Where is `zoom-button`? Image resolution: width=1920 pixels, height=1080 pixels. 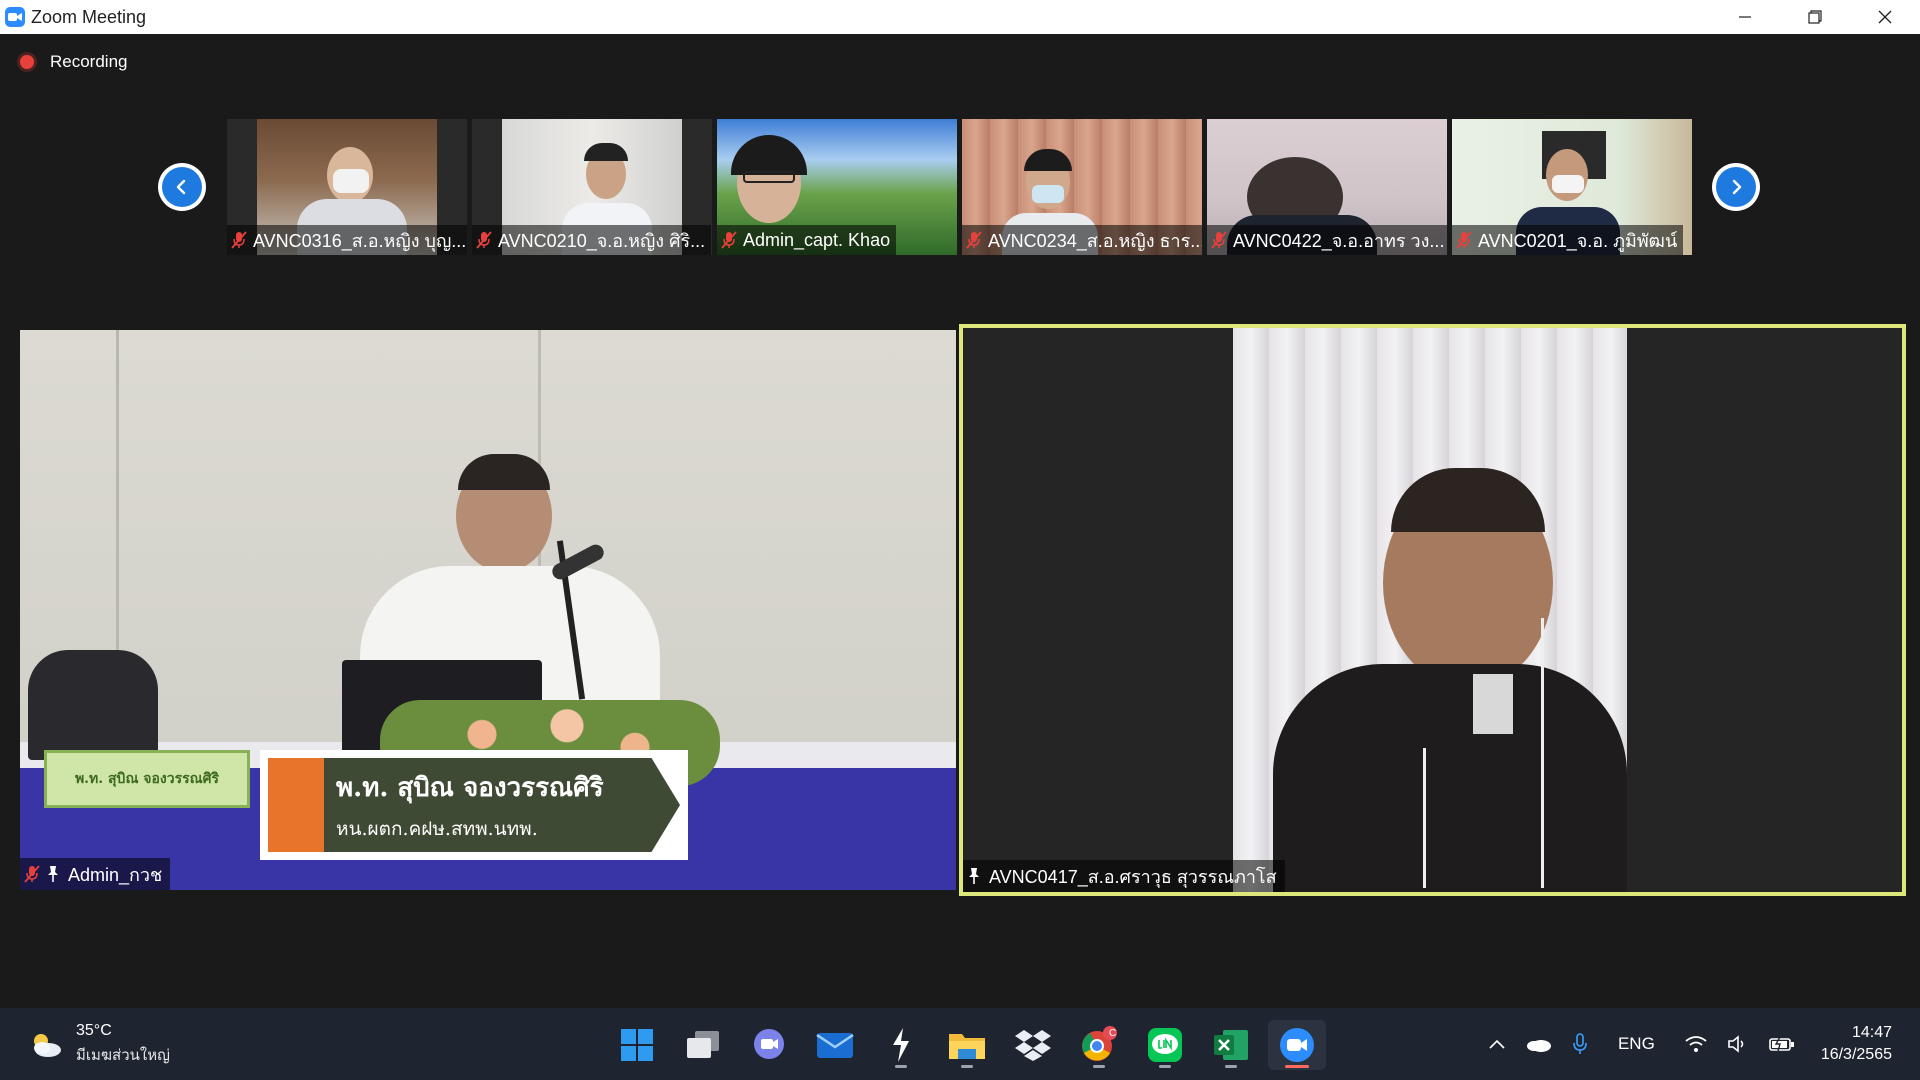
zoom-button is located at coordinates (1297, 1045).